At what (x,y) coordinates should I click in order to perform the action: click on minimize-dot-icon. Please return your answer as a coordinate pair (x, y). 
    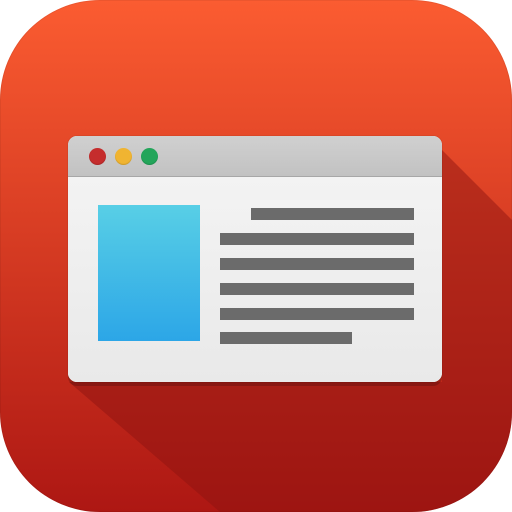
    Looking at the image, I should click on (123, 156).